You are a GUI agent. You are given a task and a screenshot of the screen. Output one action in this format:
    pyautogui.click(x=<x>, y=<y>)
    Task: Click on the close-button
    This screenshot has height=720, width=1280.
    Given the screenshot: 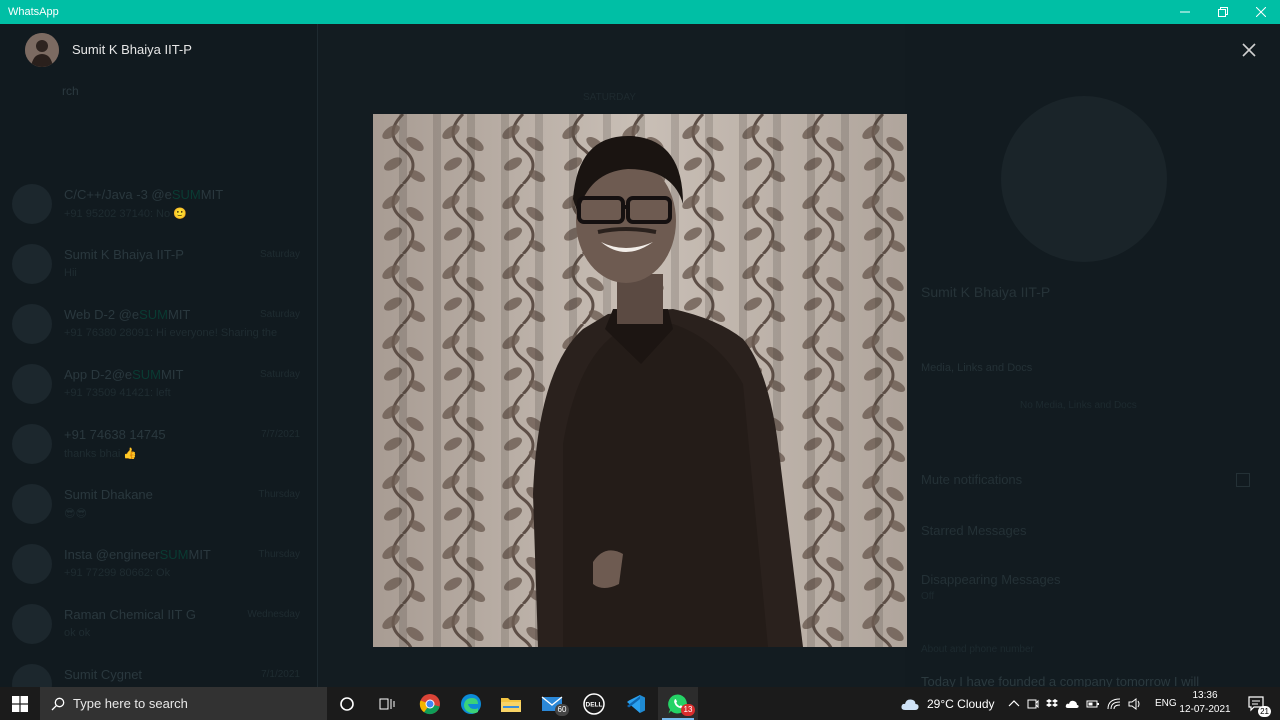 What is the action you would take?
    pyautogui.click(x=1249, y=50)
    